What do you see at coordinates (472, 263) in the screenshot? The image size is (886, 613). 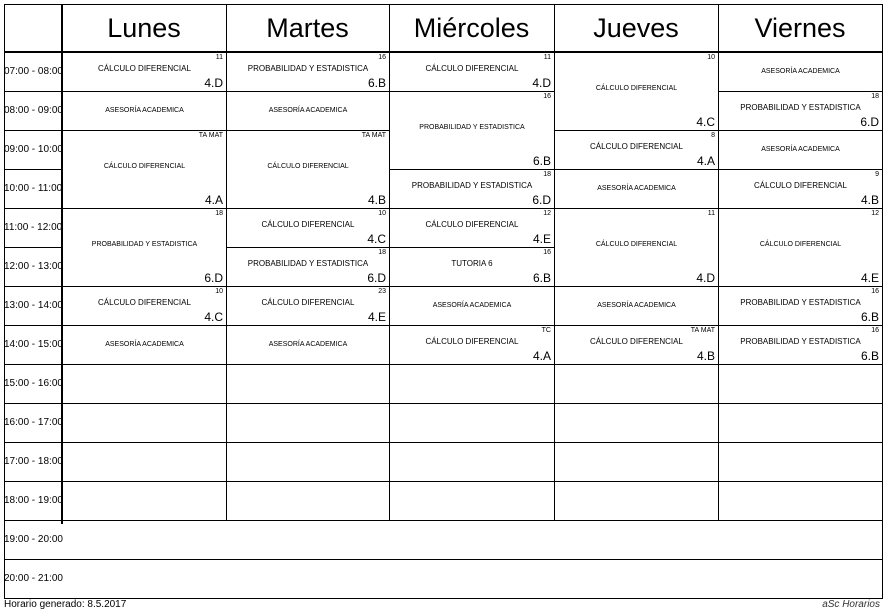 I see `lesson-subject: TUTORIA 6` at bounding box center [472, 263].